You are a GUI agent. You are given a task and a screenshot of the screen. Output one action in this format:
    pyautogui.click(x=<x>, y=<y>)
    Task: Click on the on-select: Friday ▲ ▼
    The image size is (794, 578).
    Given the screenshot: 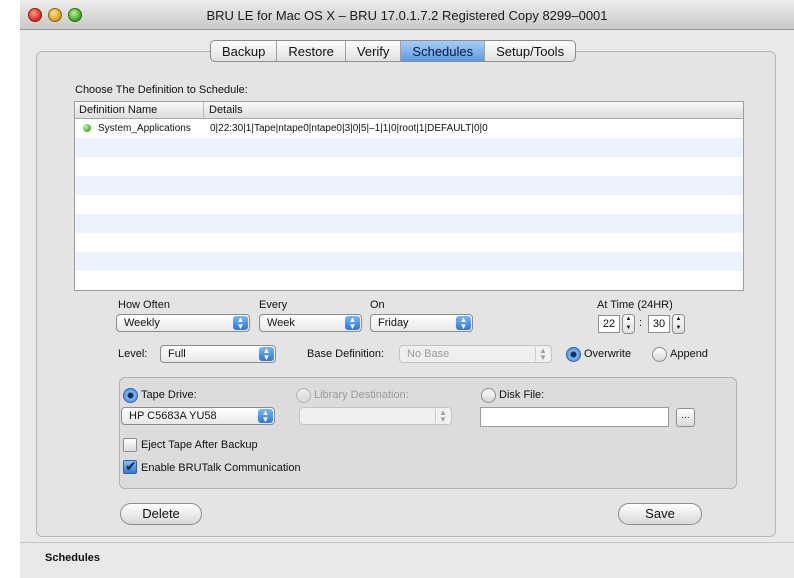 What is the action you would take?
    pyautogui.click(x=421, y=323)
    